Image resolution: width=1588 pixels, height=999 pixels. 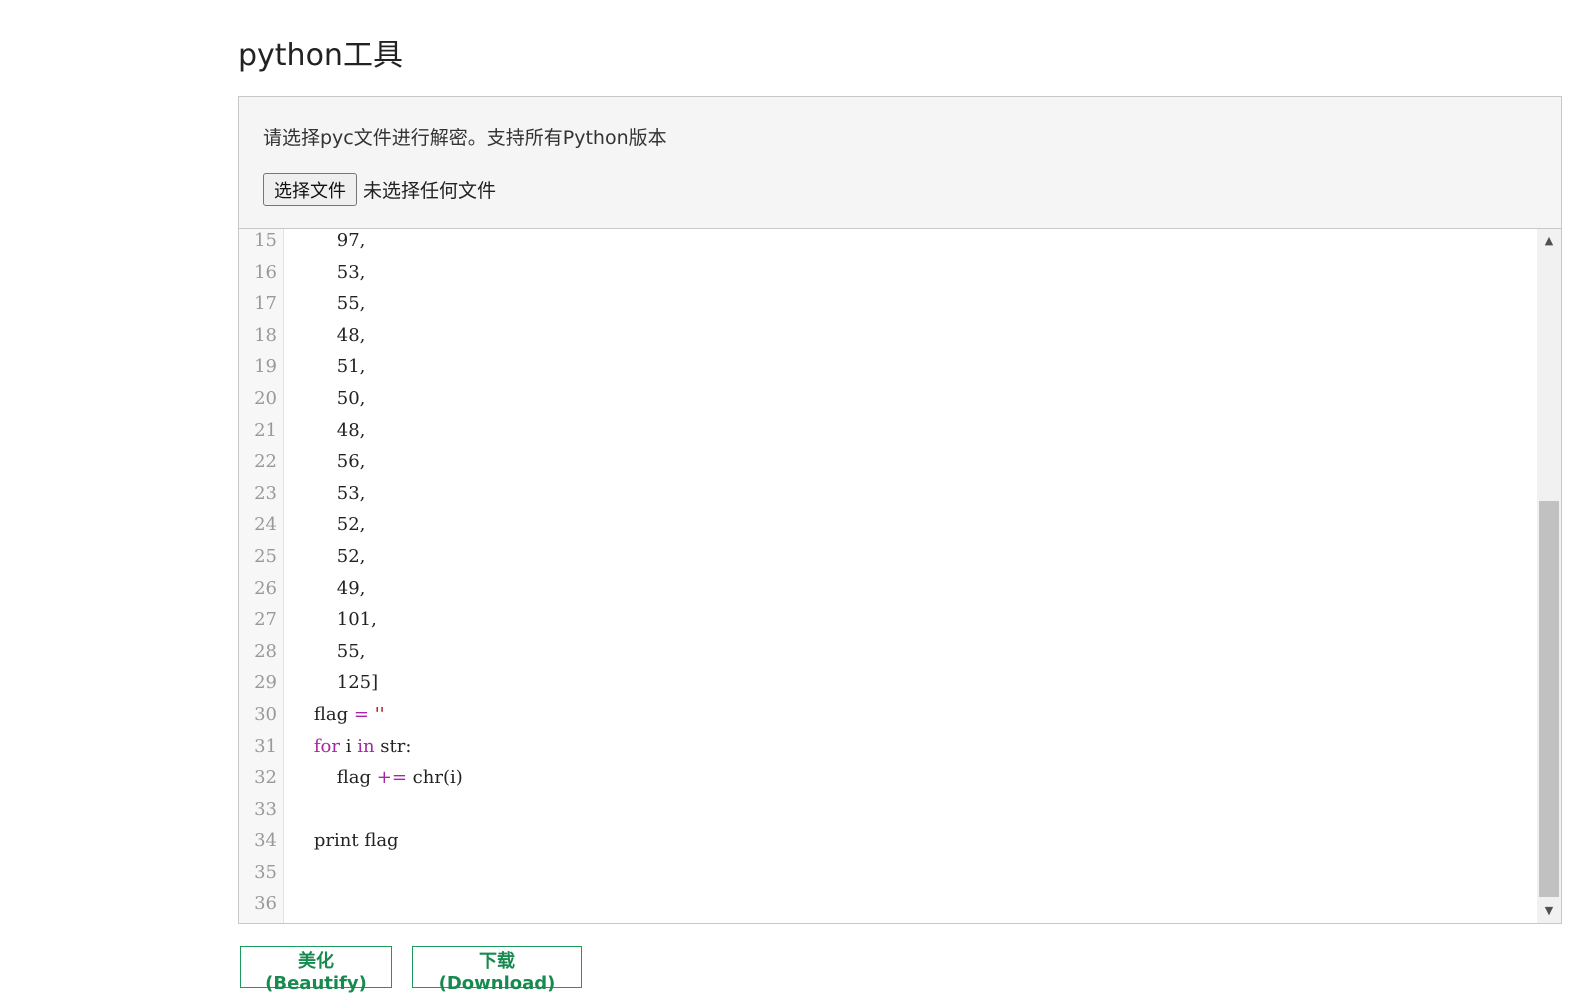 What do you see at coordinates (1549, 241) in the screenshot?
I see `scroll-up-icon: ▲` at bounding box center [1549, 241].